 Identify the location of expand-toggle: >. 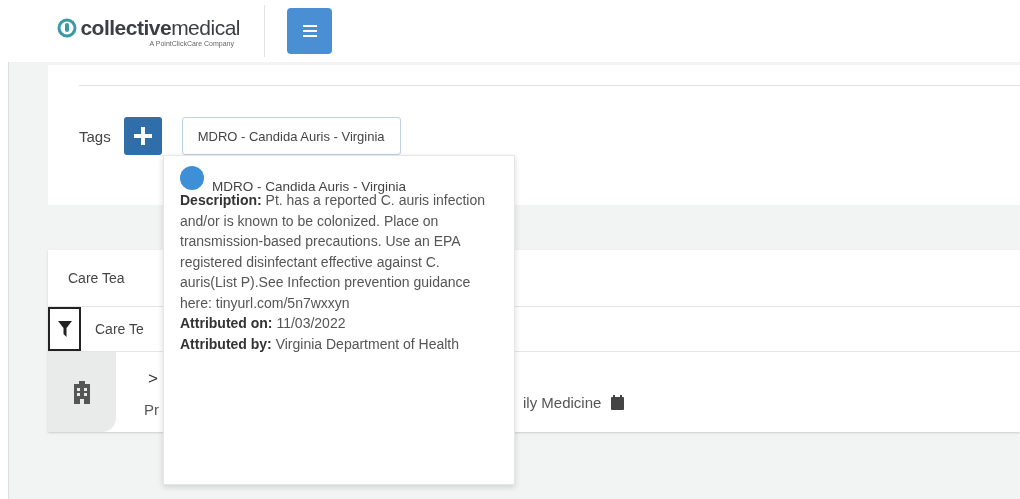
(151, 379).